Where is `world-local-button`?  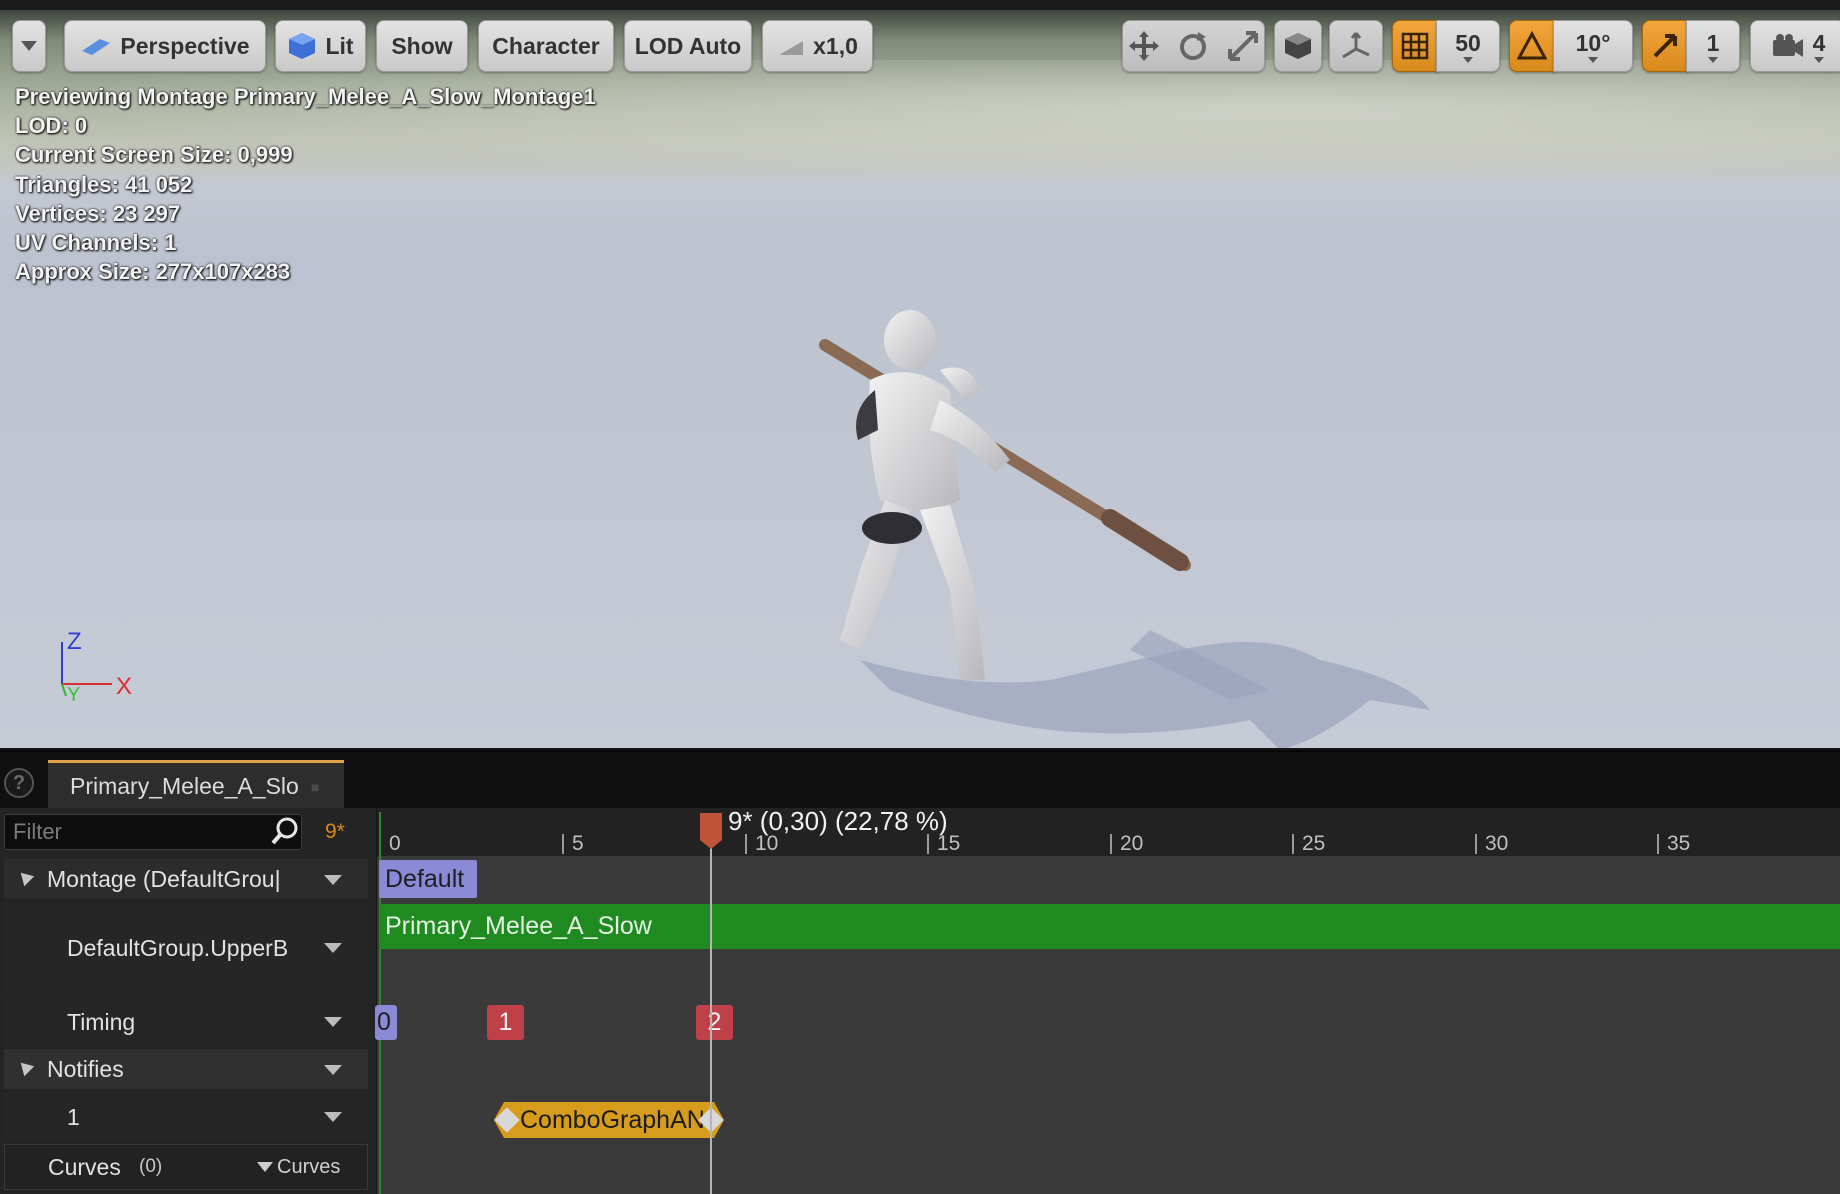
world-local-button is located at coordinates (1356, 46).